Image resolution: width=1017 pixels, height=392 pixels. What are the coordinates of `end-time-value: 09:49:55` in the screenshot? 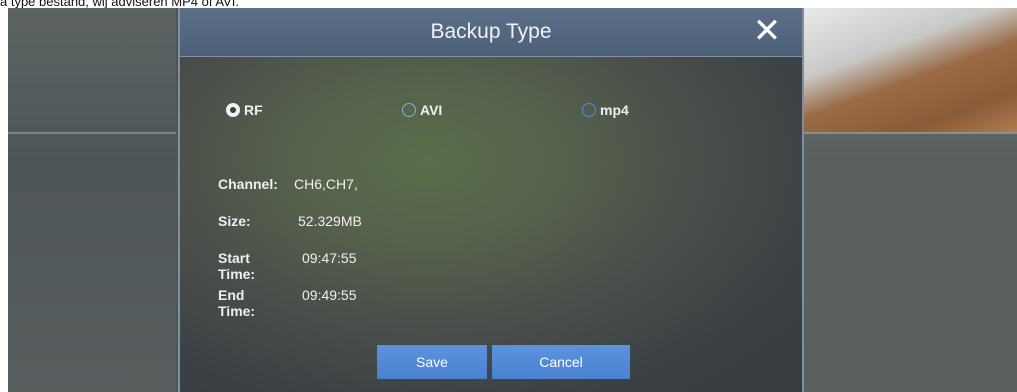 It's located at (329, 295).